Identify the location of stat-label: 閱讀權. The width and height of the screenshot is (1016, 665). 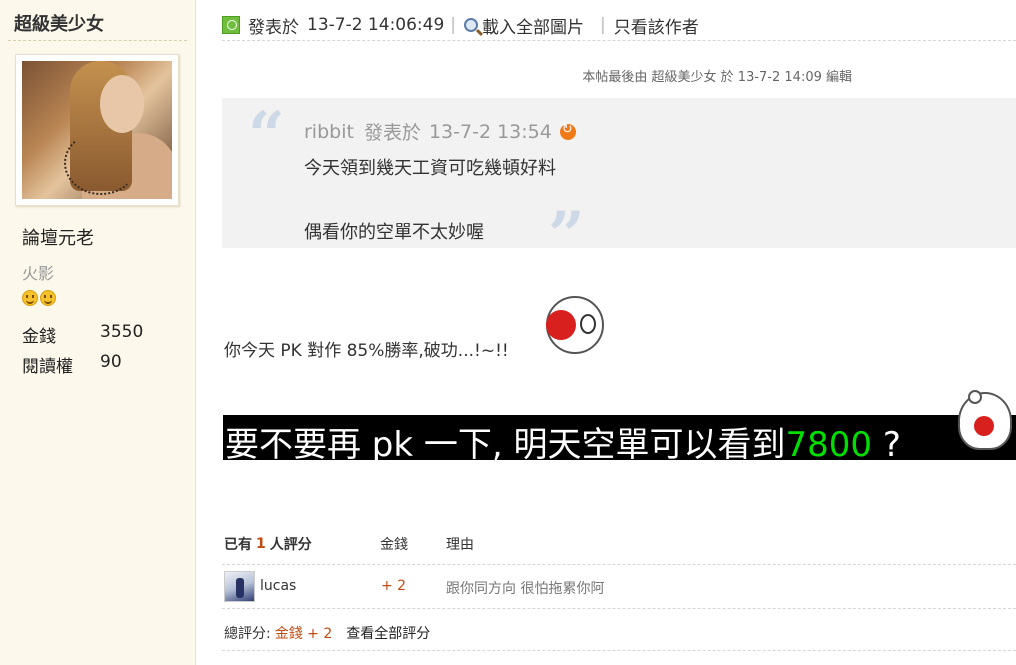
(47, 367).